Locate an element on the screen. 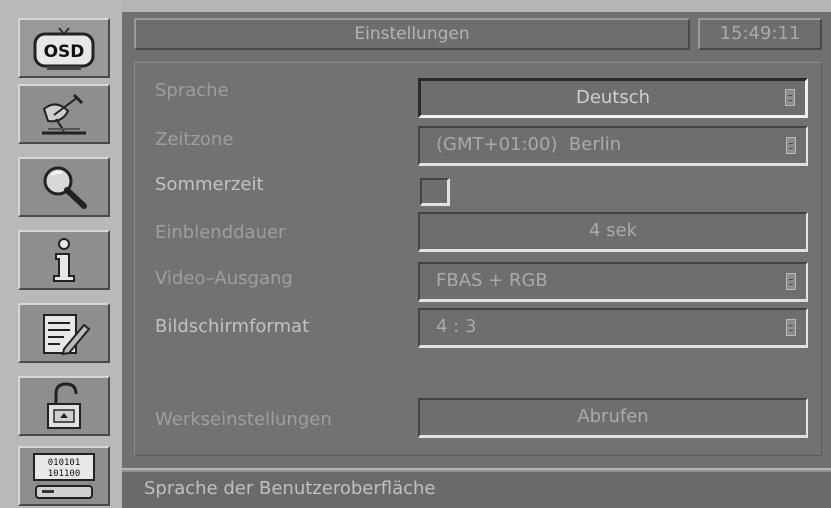 This screenshot has width=831, height=508. label-sprache: Sprache is located at coordinates (192, 90).